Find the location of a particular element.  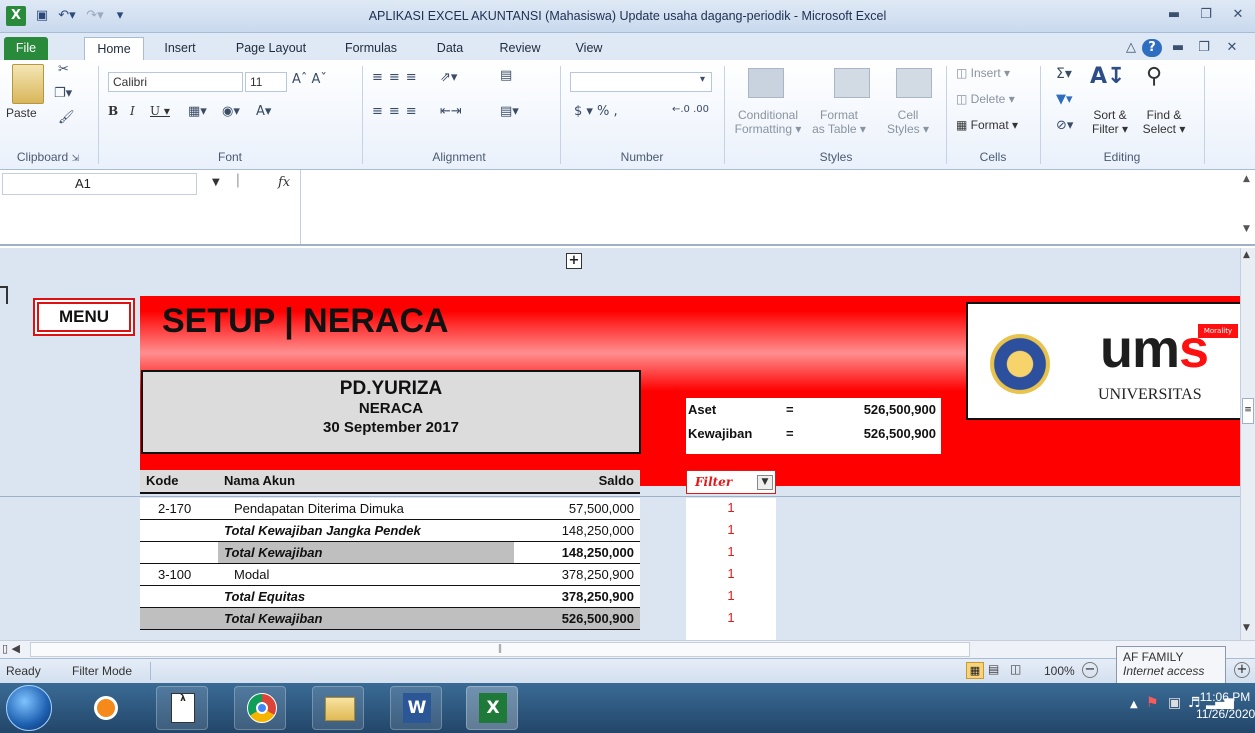

vertical-scrollbar: ▲ ≡ ▼ is located at coordinates (1247, 444).